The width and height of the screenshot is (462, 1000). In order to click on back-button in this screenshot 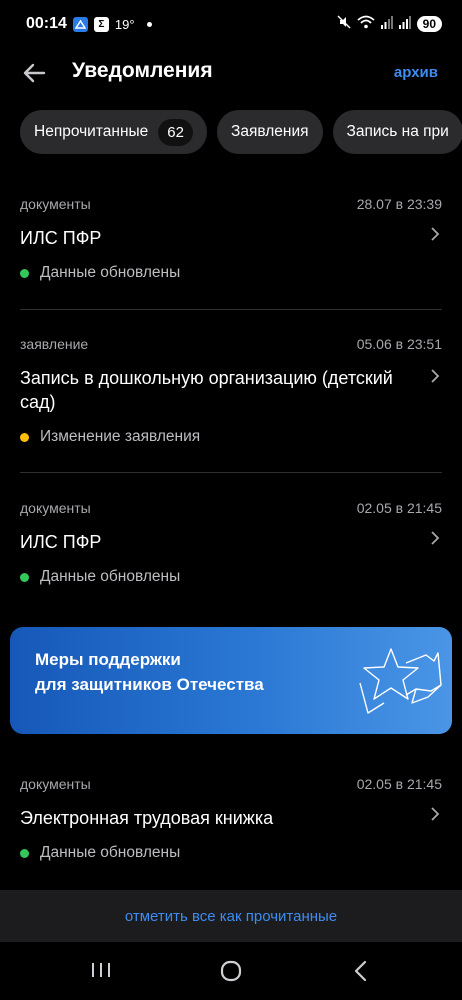, I will do `click(34, 73)`.